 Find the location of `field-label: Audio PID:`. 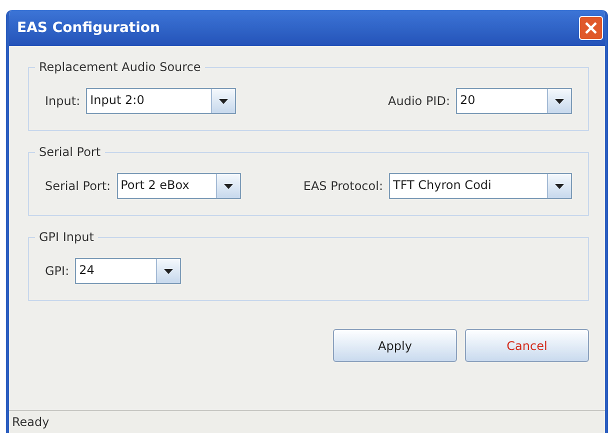

field-label: Audio PID: is located at coordinates (419, 101).